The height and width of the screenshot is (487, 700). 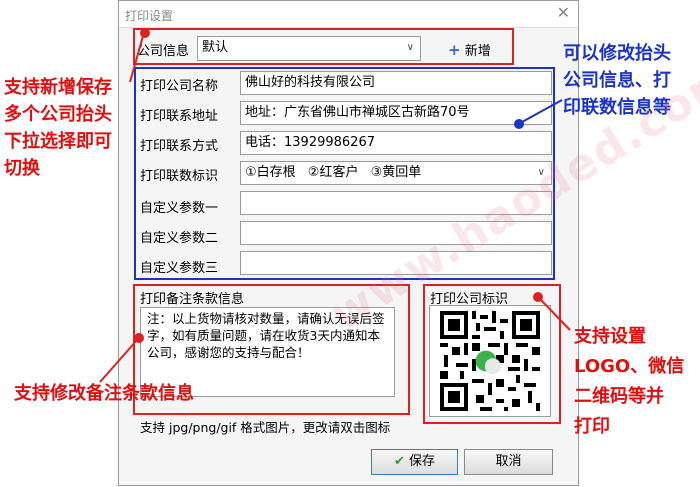 What do you see at coordinates (617, 53) in the screenshot?
I see `anno-right-top-1: 可以修改抬头` at bounding box center [617, 53].